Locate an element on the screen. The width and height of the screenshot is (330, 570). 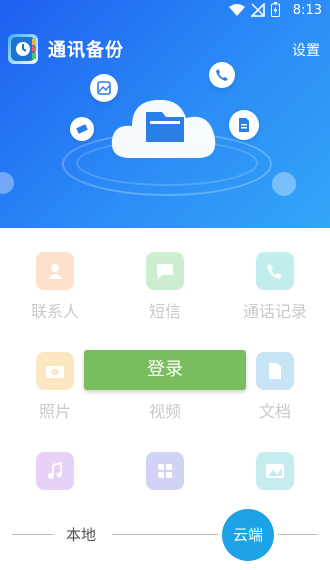
image-icon is located at coordinates (275, 471).